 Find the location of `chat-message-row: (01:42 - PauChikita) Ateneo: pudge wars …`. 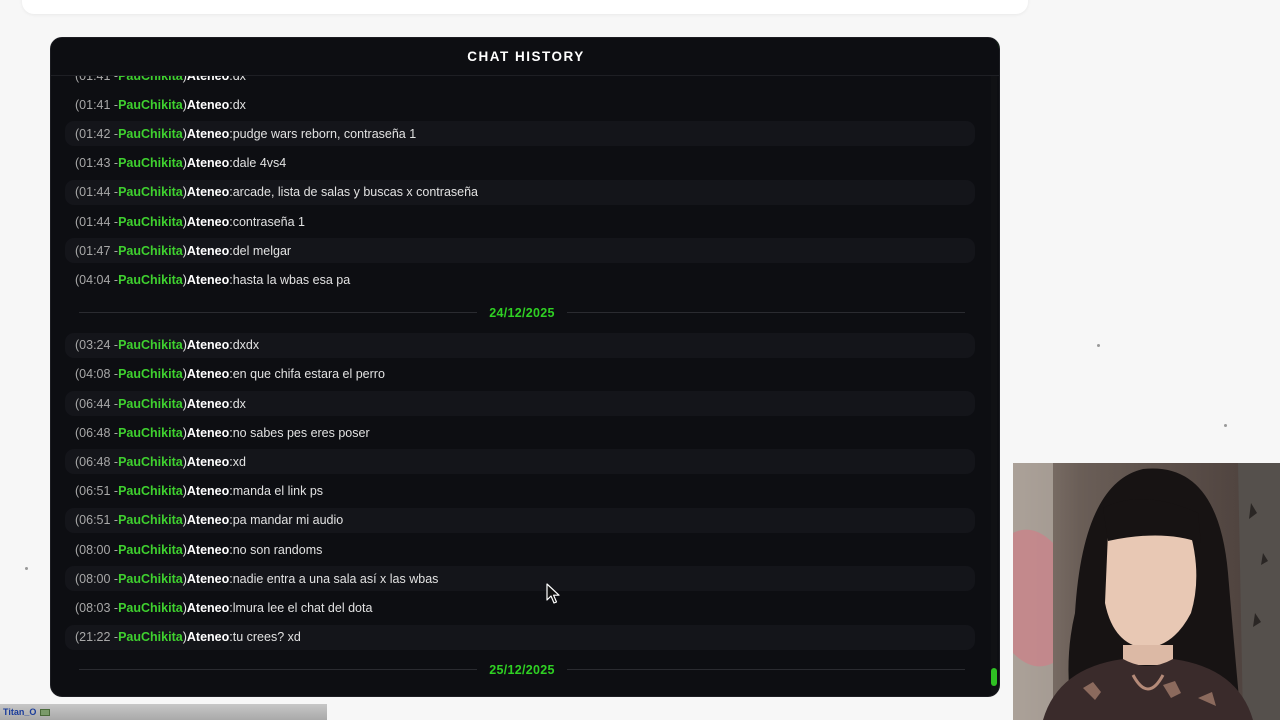

chat-message-row: (01:42 - PauChikita) Ateneo: pudge wars … is located at coordinates (520, 134).